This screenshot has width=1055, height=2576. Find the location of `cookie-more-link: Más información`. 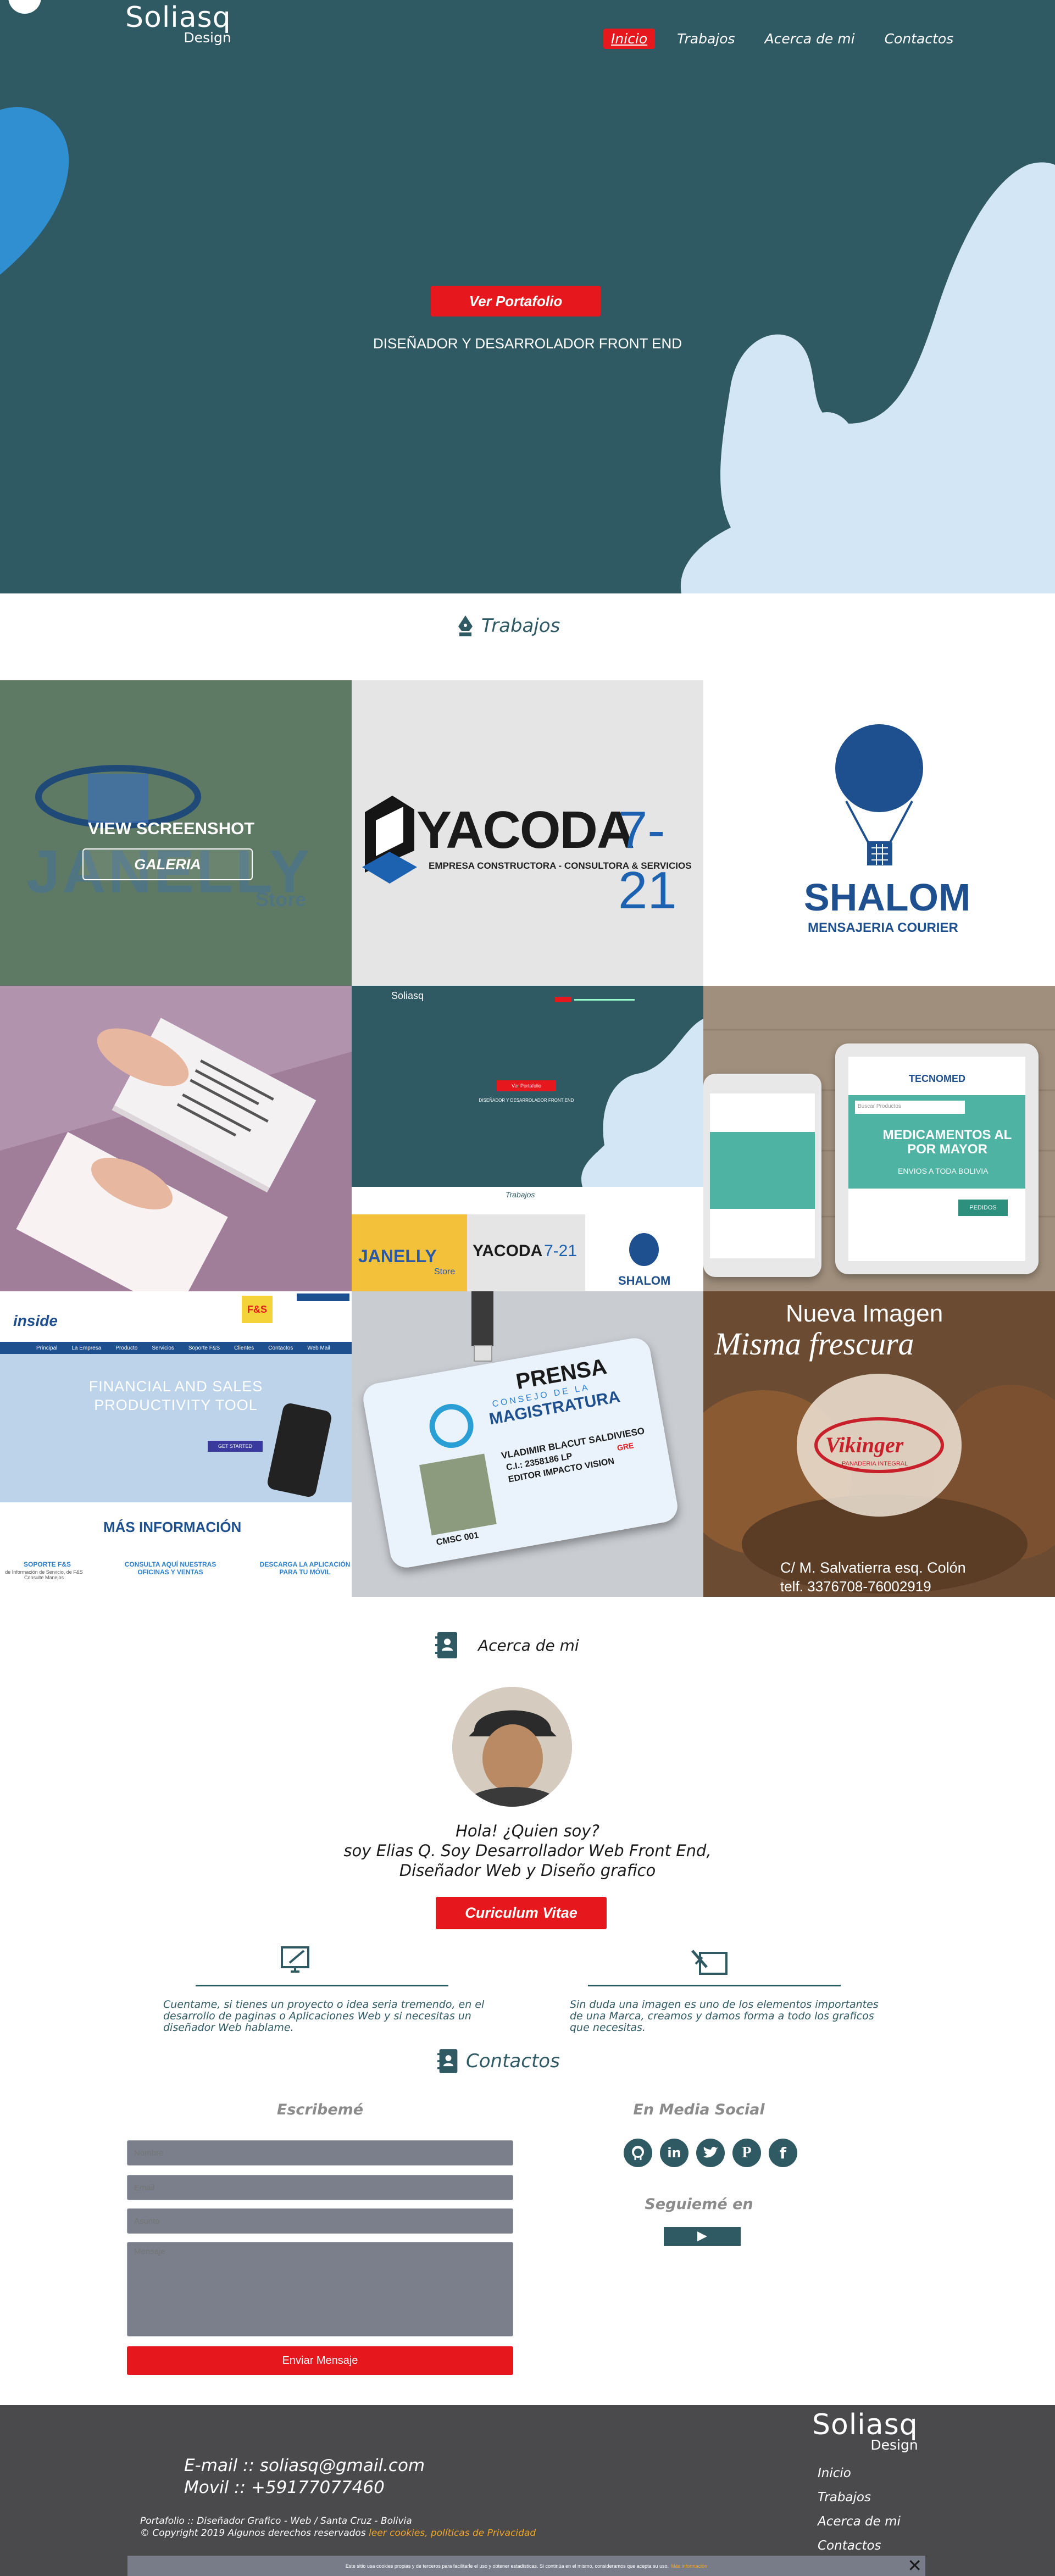

cookie-more-link: Más información is located at coordinates (689, 2566).